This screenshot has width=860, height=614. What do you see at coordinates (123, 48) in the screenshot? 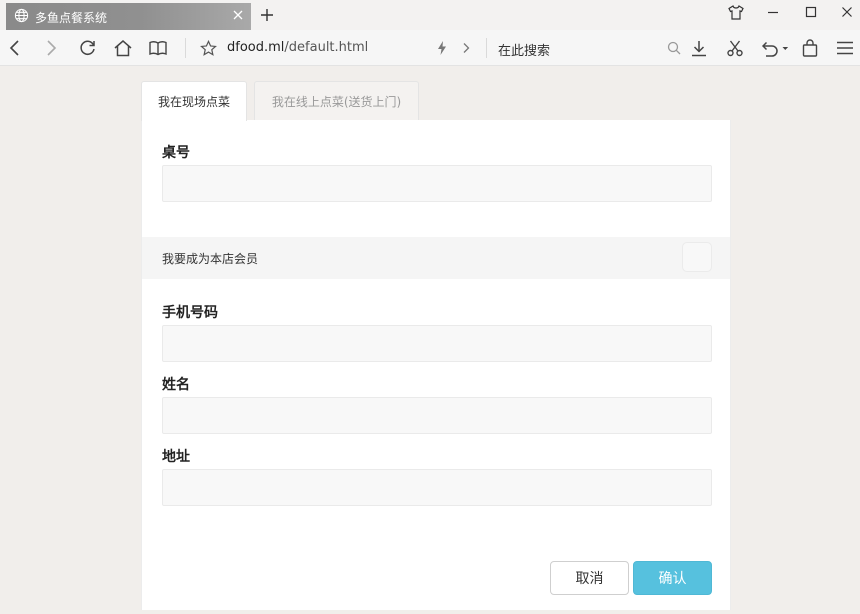
I see `home-icon` at bounding box center [123, 48].